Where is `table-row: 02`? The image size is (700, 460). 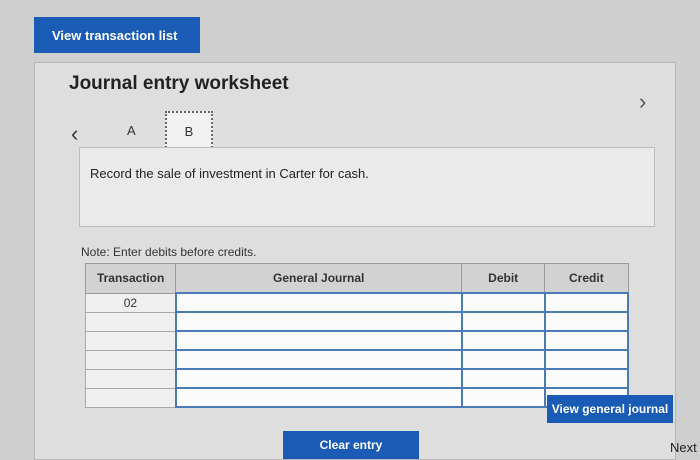
table-row: 02 is located at coordinates (357, 302).